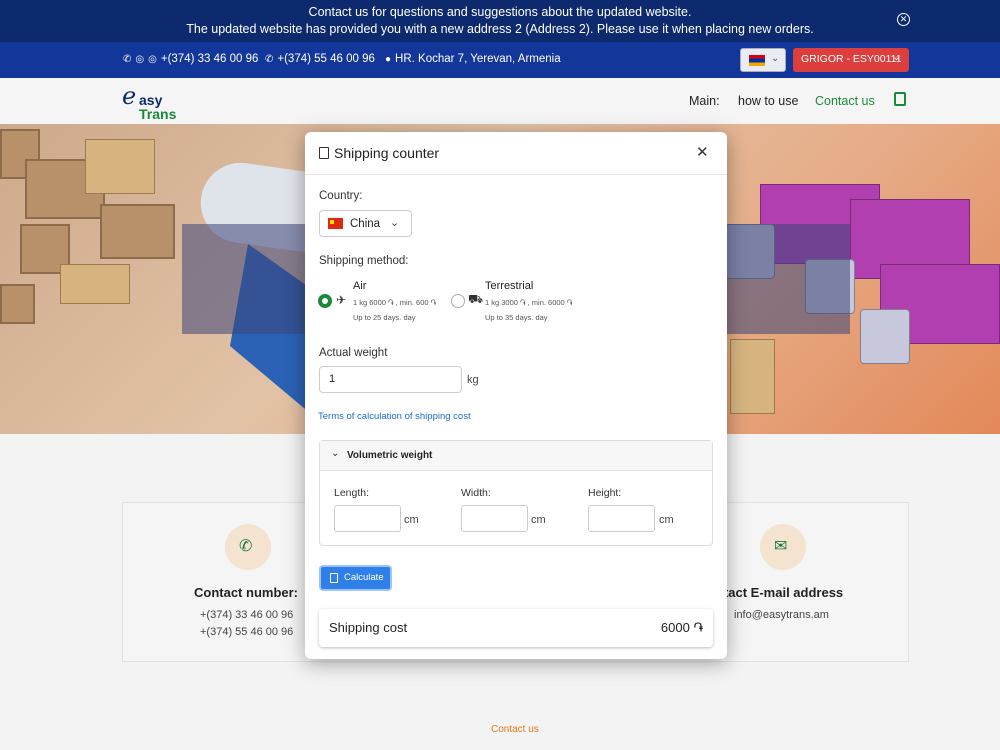  I want to click on viber-icon: ◎, so click(152, 59).